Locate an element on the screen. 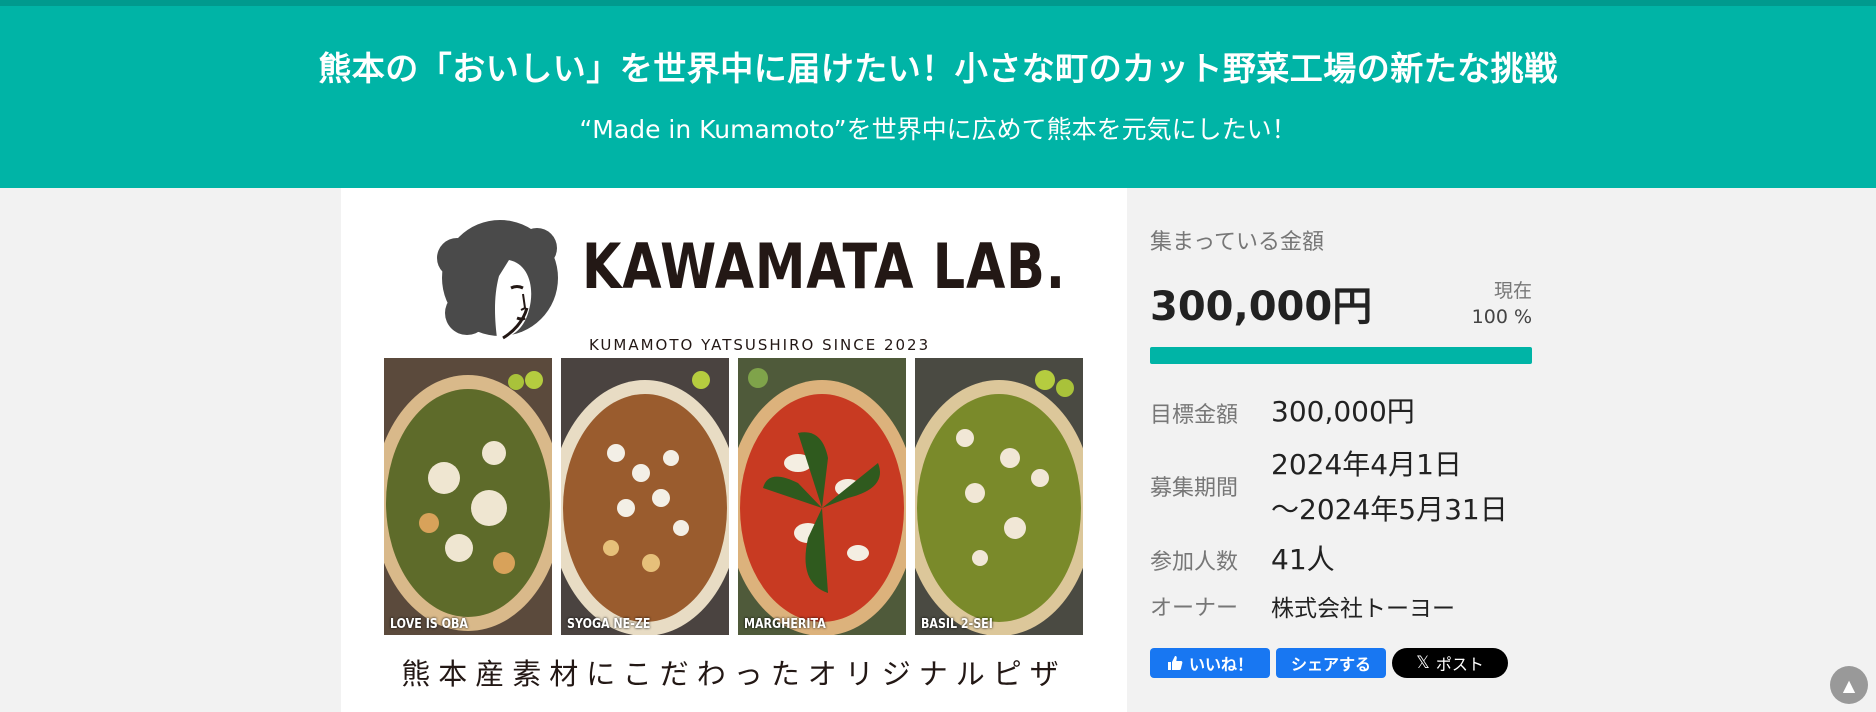  participants-label: 参加人数 is located at coordinates (1194, 562).